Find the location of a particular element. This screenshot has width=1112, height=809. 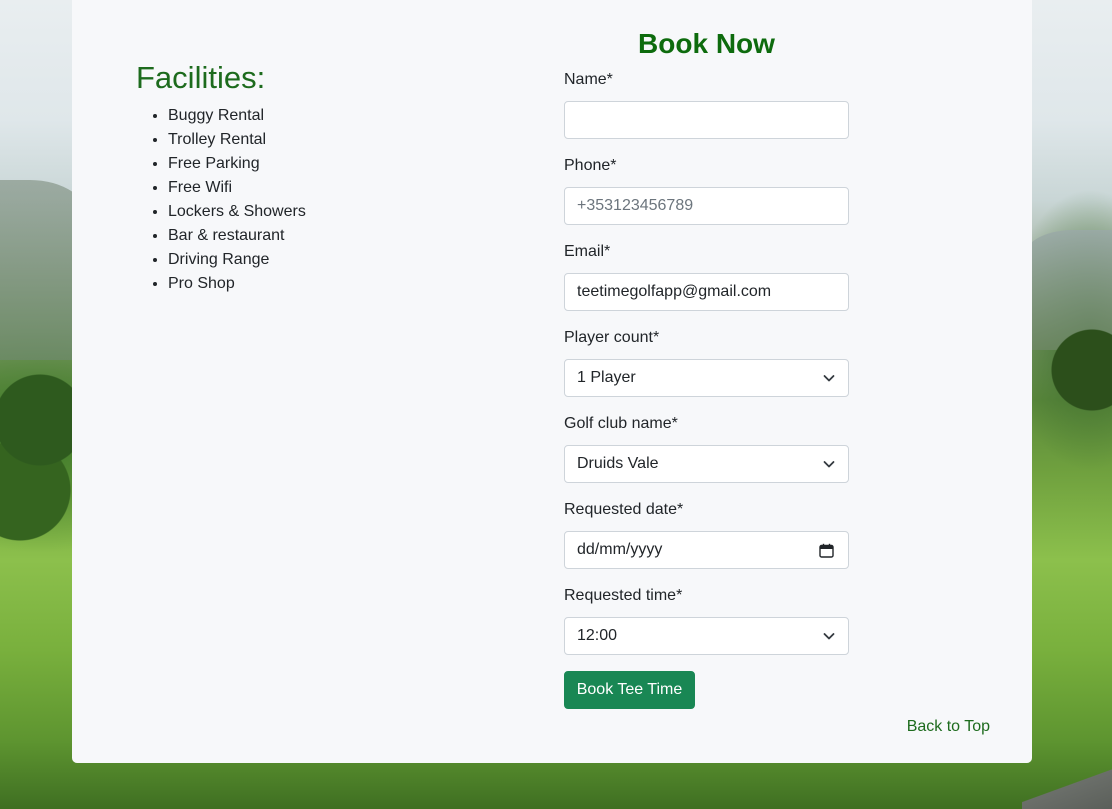

phone-placeholder: +353123456789 is located at coordinates (635, 205).